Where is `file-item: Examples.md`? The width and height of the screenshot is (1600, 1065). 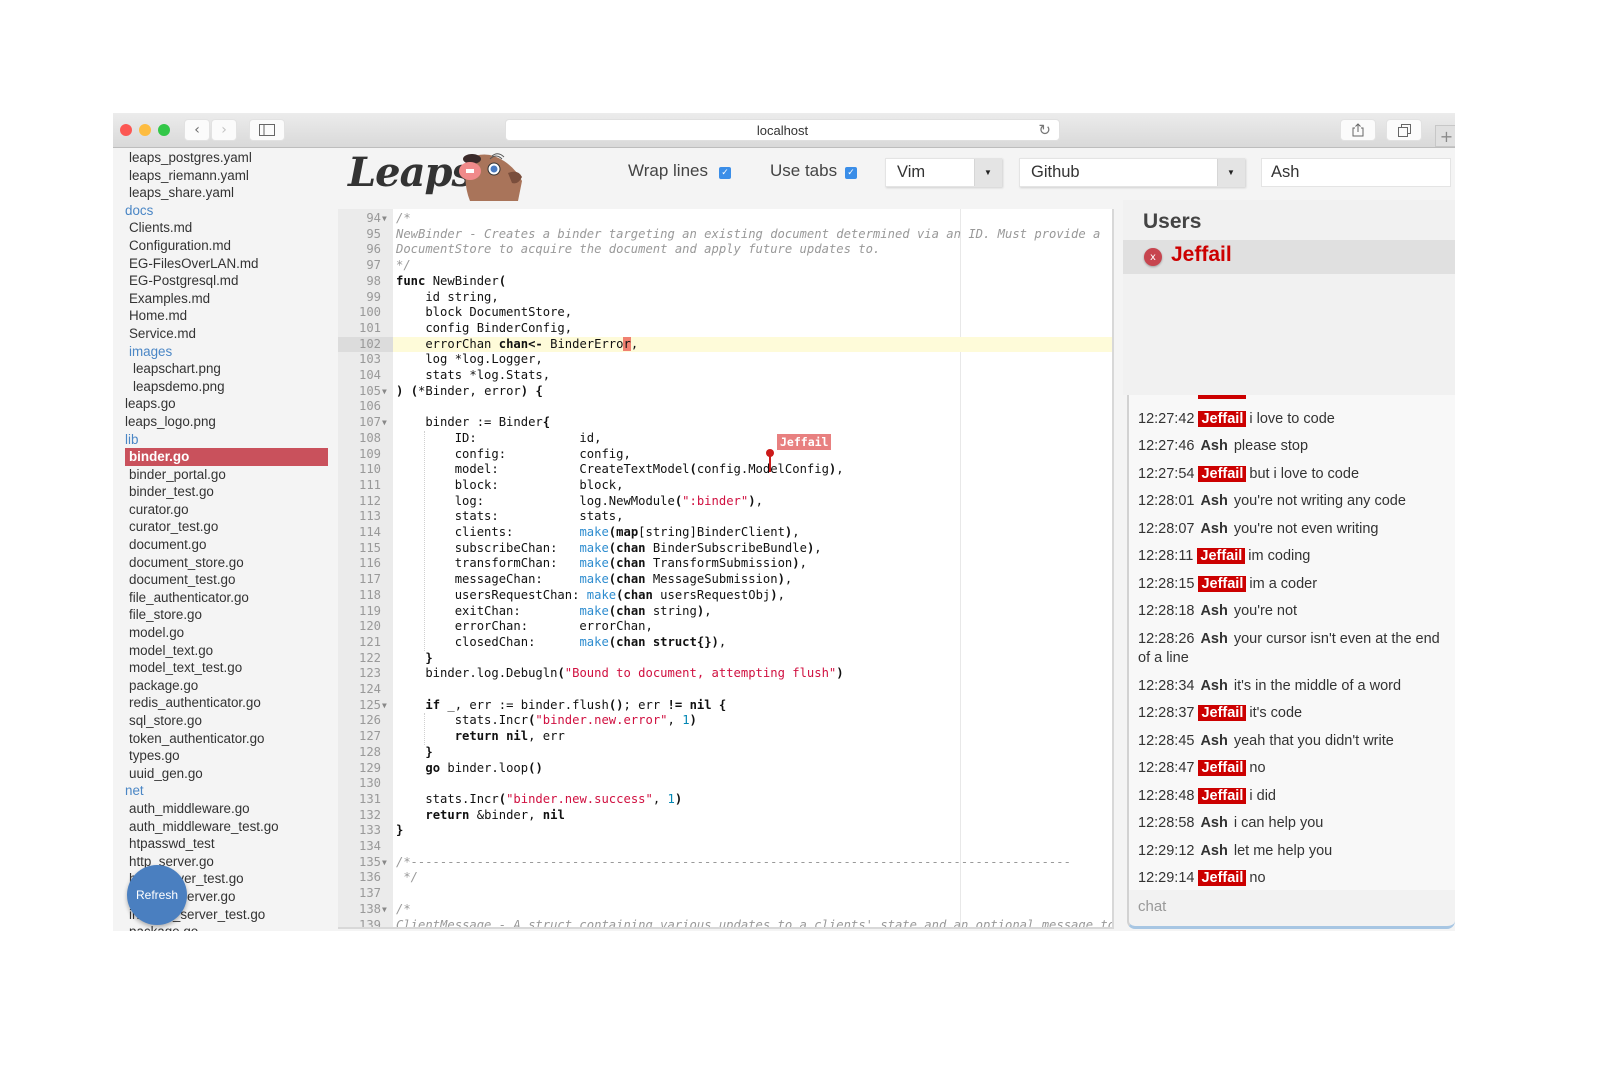
file-item: Examples.md is located at coordinates (222, 299).